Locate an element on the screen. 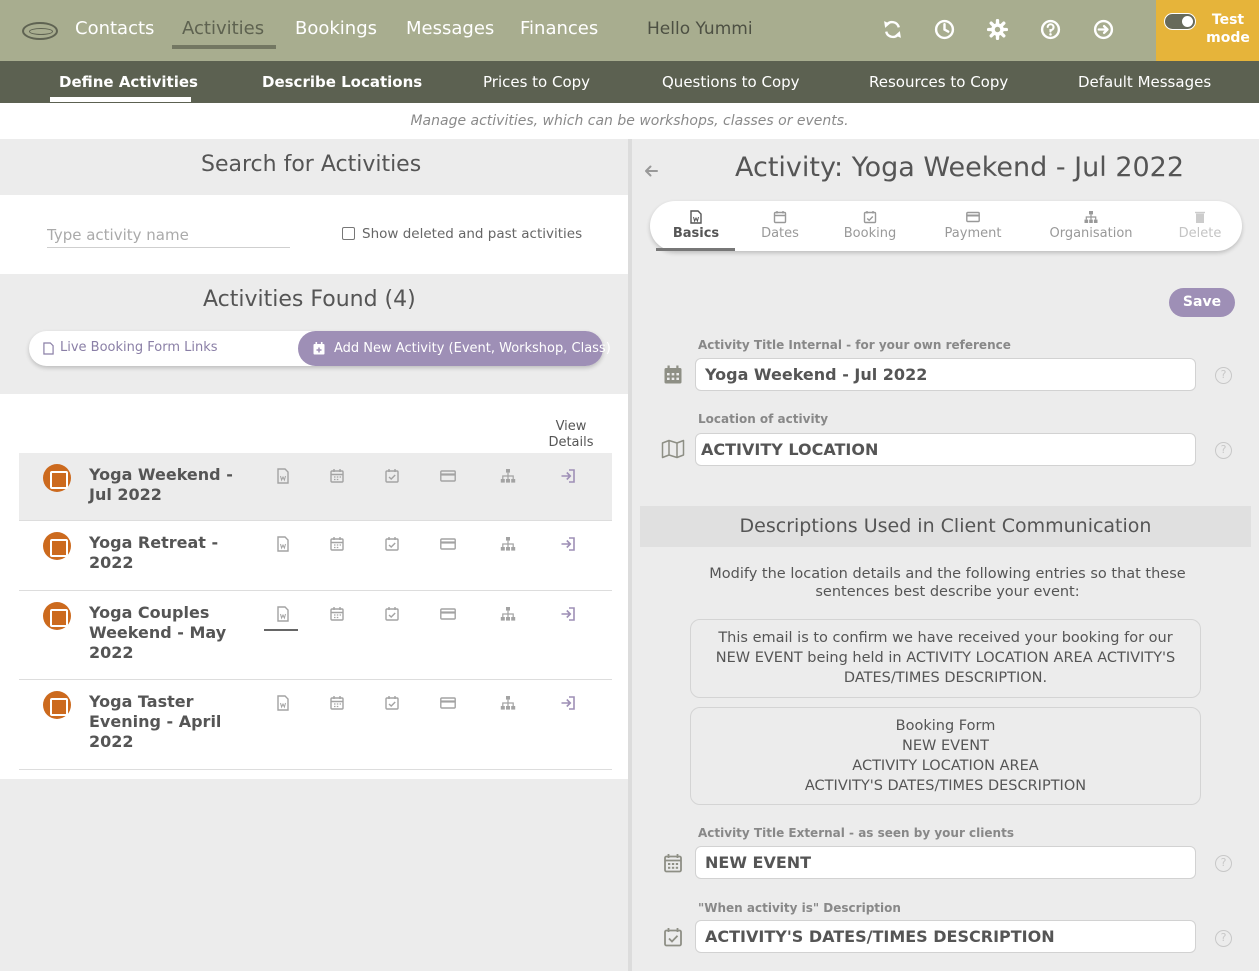 The height and width of the screenshot is (971, 1259). booking-form-line: ACTIVITY'S DATES/TIMES DESCRIPTION is located at coordinates (945, 786).